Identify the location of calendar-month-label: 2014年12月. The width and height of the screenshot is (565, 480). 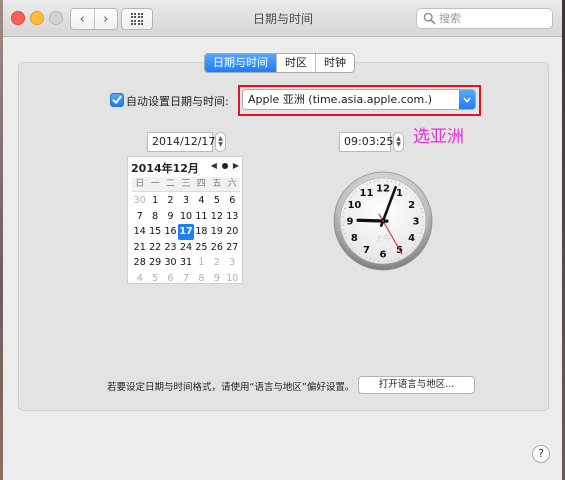
(165, 168).